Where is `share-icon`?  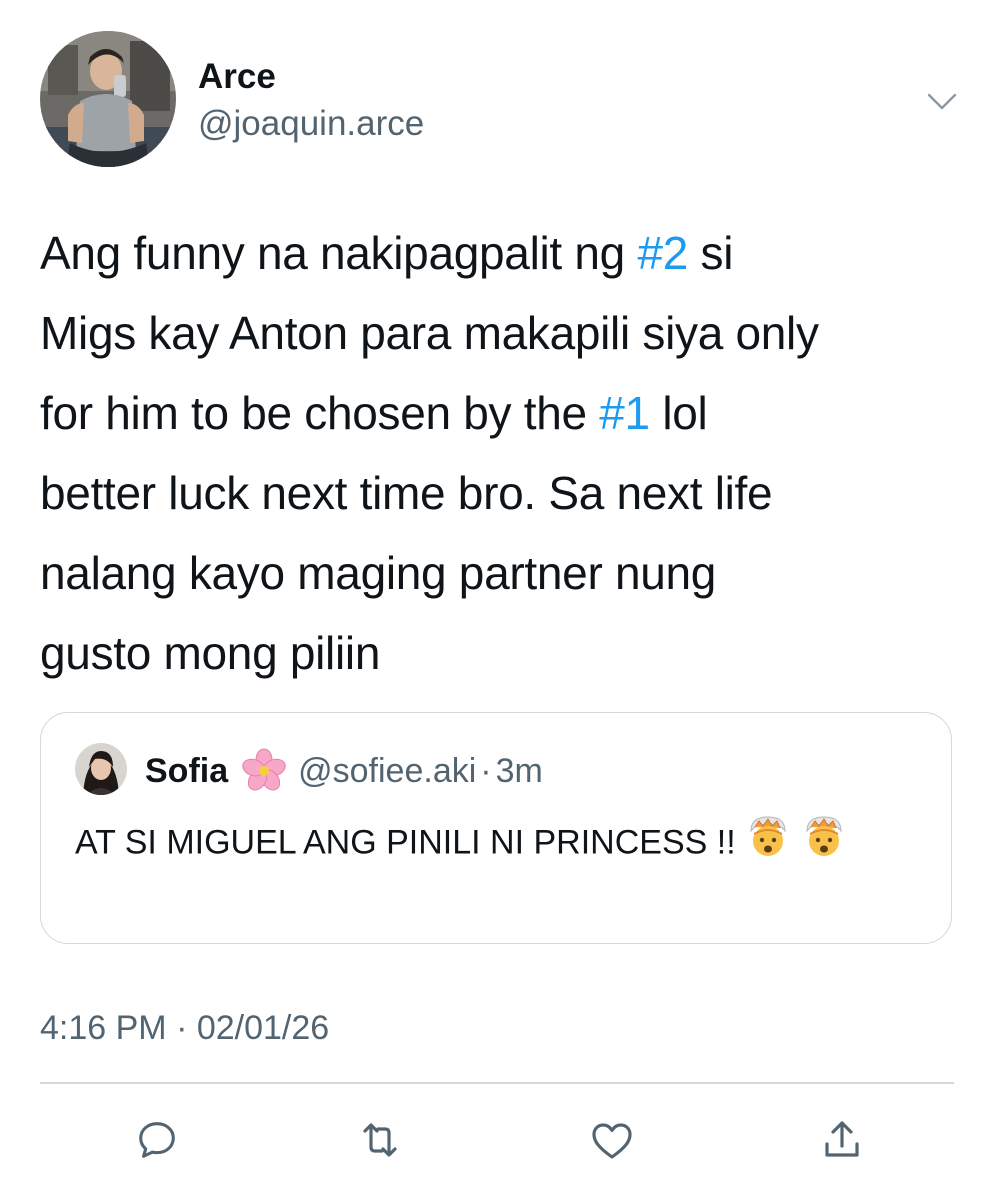
share-icon is located at coordinates (842, 1139).